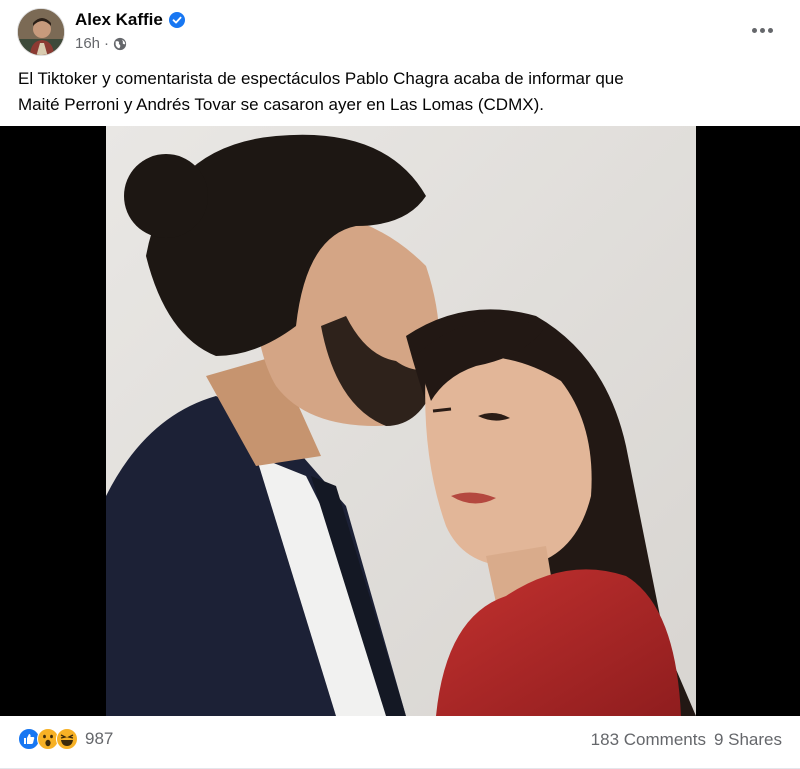 The height and width of the screenshot is (769, 800). What do you see at coordinates (648, 740) in the screenshot?
I see `comments-count-link: 183 Comments` at bounding box center [648, 740].